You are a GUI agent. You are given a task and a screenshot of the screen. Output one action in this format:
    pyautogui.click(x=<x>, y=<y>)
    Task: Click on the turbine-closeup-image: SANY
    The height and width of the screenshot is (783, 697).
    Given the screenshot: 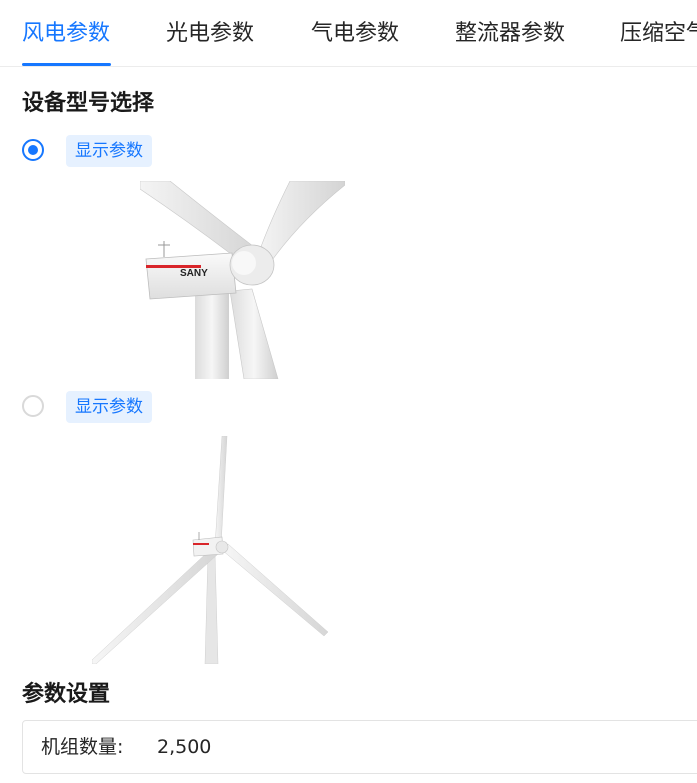 What is the action you would take?
    pyautogui.click(x=242, y=280)
    